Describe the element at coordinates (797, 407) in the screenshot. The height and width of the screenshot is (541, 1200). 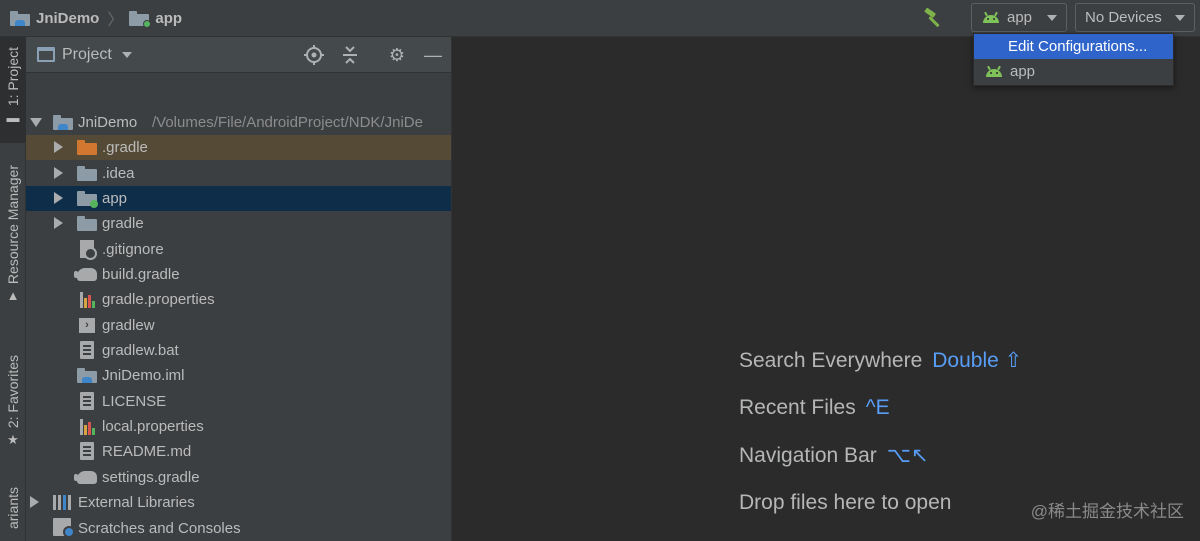
I see `hint-label: Recent Files` at that location.